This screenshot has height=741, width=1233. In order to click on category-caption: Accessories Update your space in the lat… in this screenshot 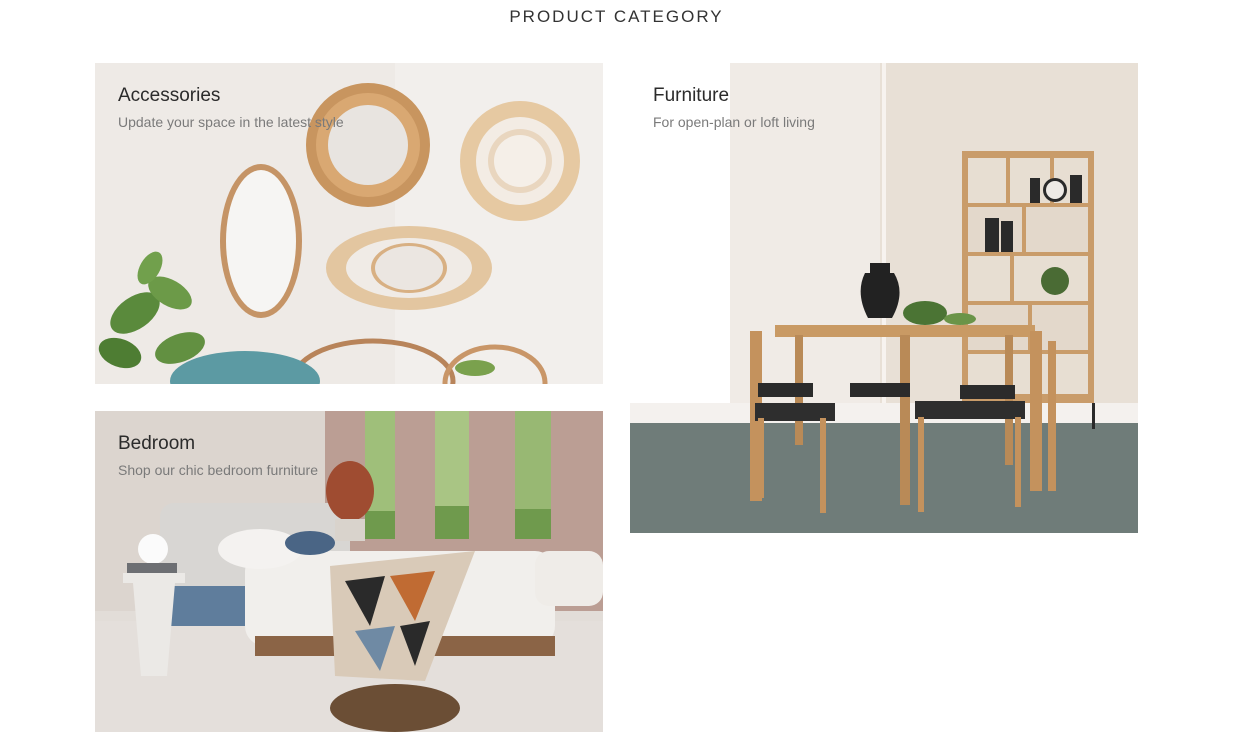, I will do `click(231, 107)`.